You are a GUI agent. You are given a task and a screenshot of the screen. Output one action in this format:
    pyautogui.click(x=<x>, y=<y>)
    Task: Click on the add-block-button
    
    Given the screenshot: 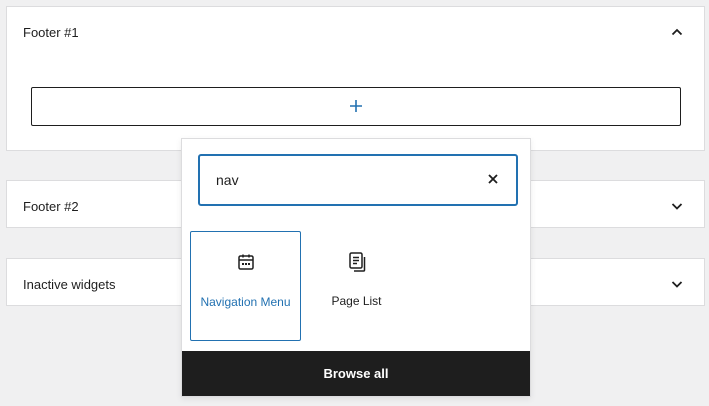 What is the action you would take?
    pyautogui.click(x=356, y=106)
    